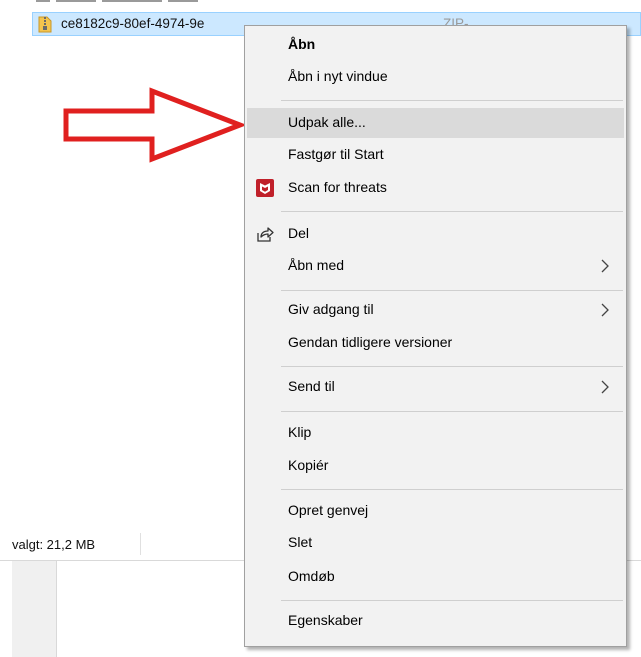 The height and width of the screenshot is (657, 641). I want to click on menu-item-send-to: Send til, so click(435, 387).